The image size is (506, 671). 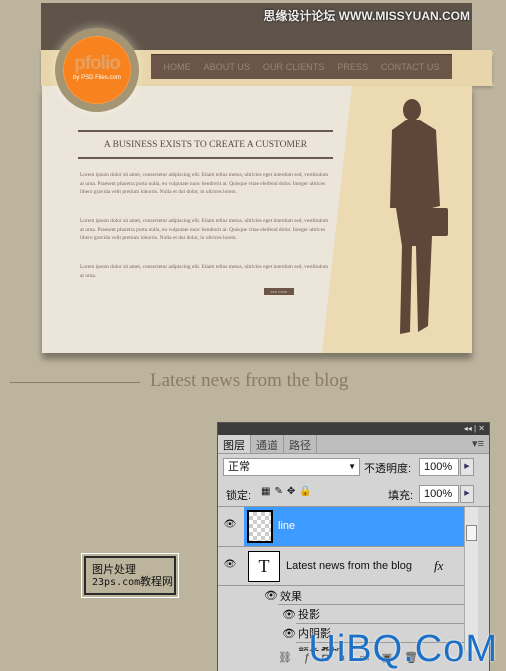 What do you see at coordinates (439, 494) in the screenshot?
I see `fill-input: 100%` at bounding box center [439, 494].